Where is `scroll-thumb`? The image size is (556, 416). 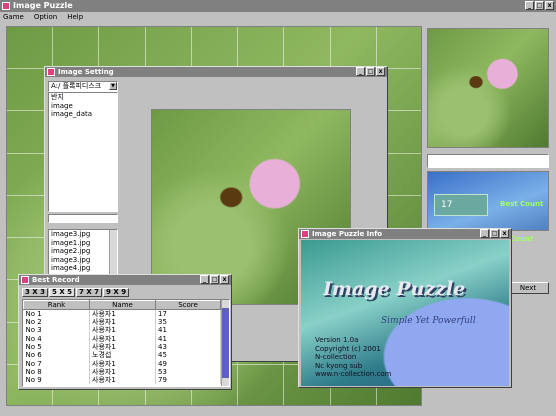
scroll-thumb is located at coordinates (225, 343).